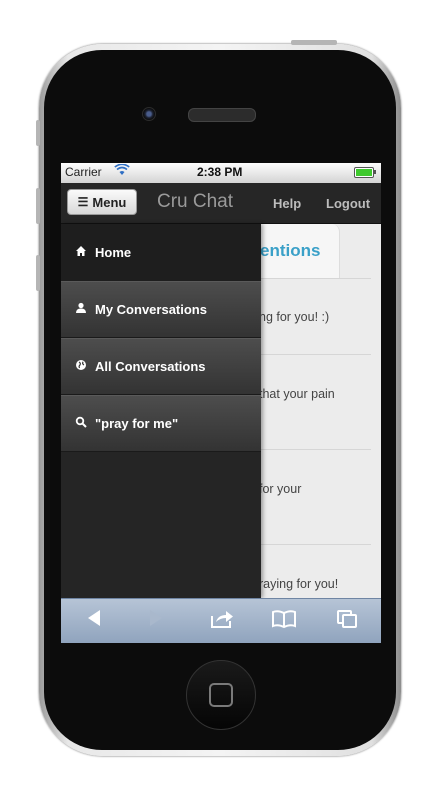 The image size is (442, 796). I want to click on status-time: 2:38 PM, so click(220, 172).